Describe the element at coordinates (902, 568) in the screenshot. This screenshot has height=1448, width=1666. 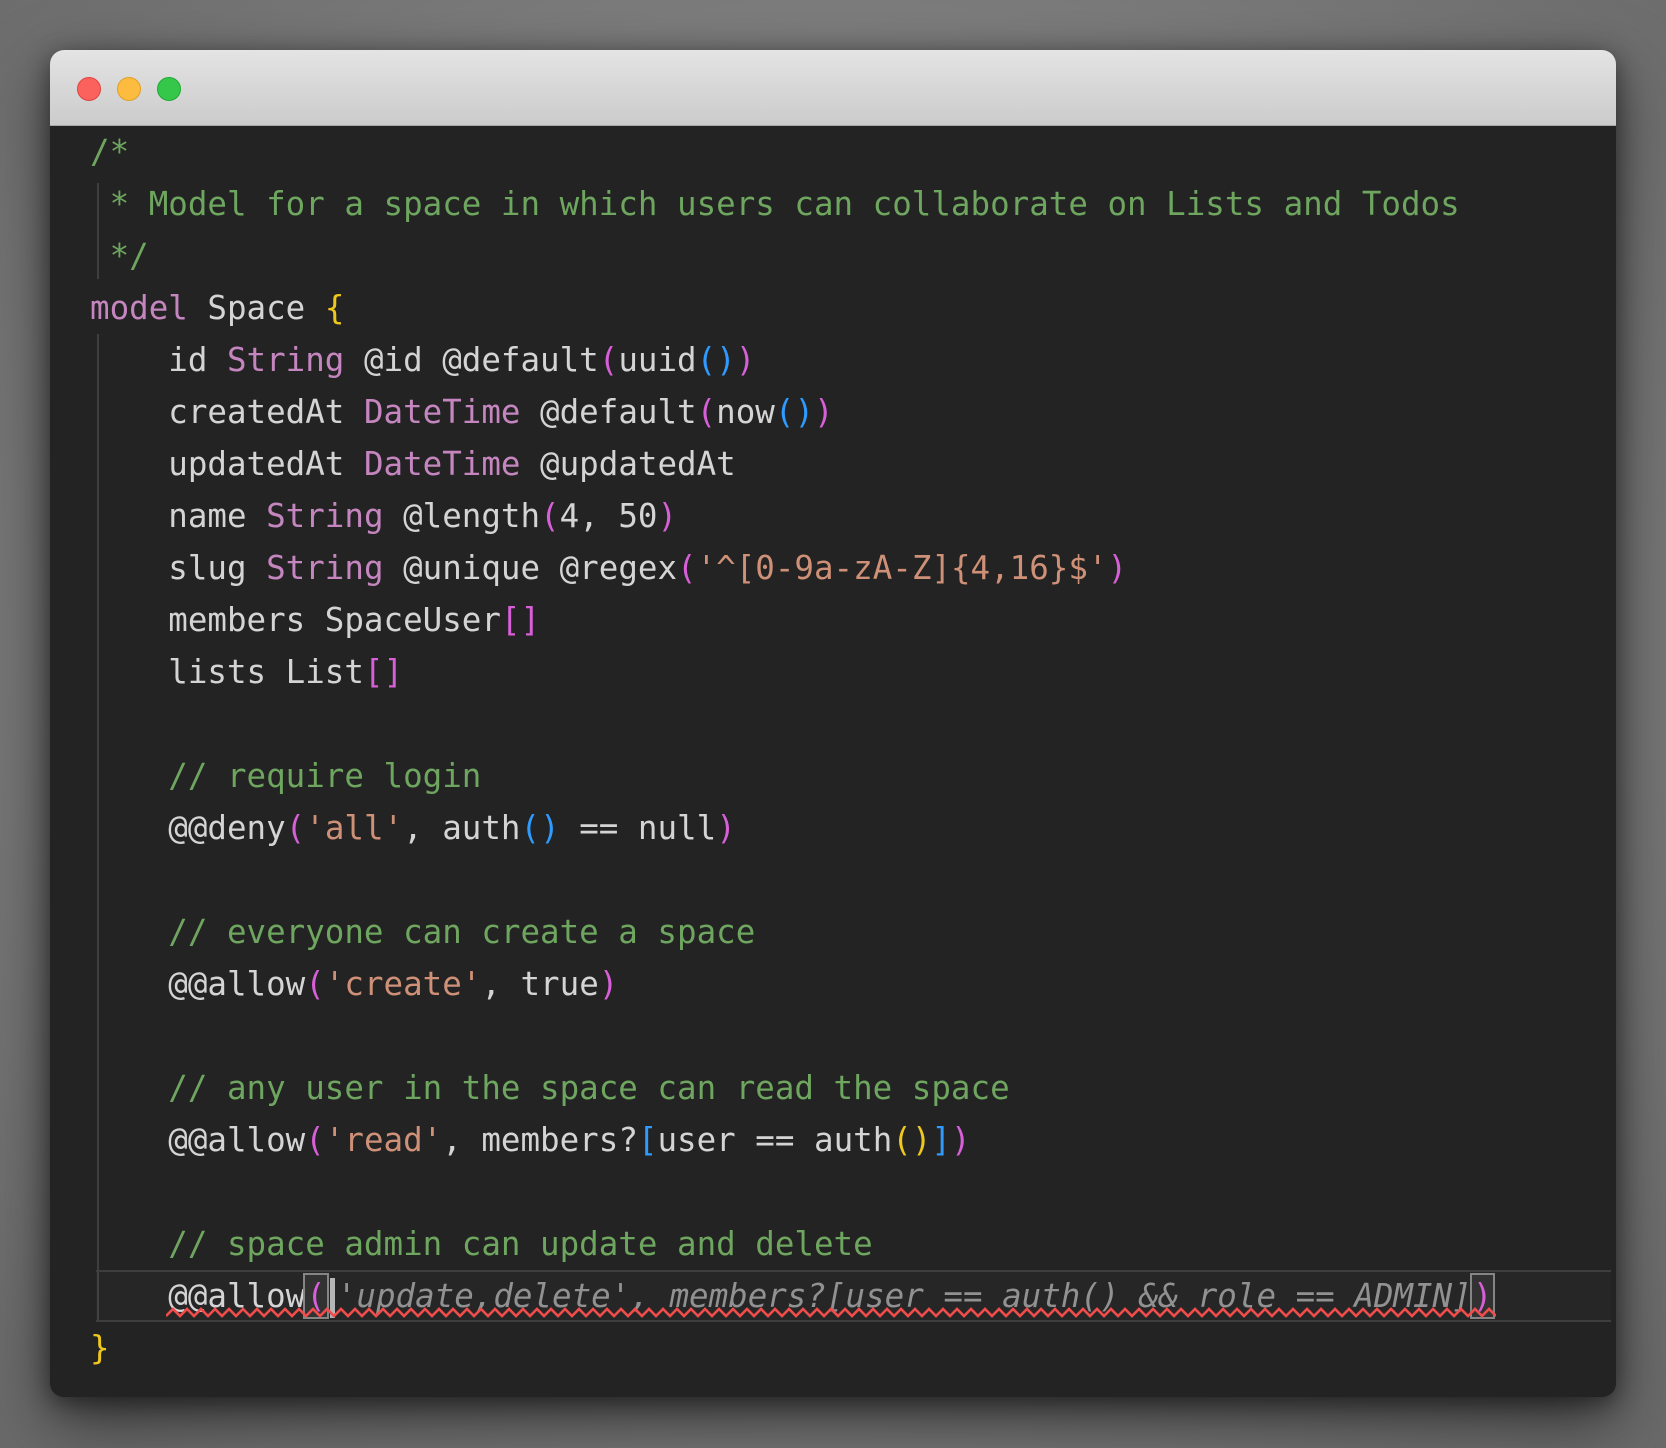
I see `code-token: '^[0-9a-zA-Z]{4,16}$'` at that location.